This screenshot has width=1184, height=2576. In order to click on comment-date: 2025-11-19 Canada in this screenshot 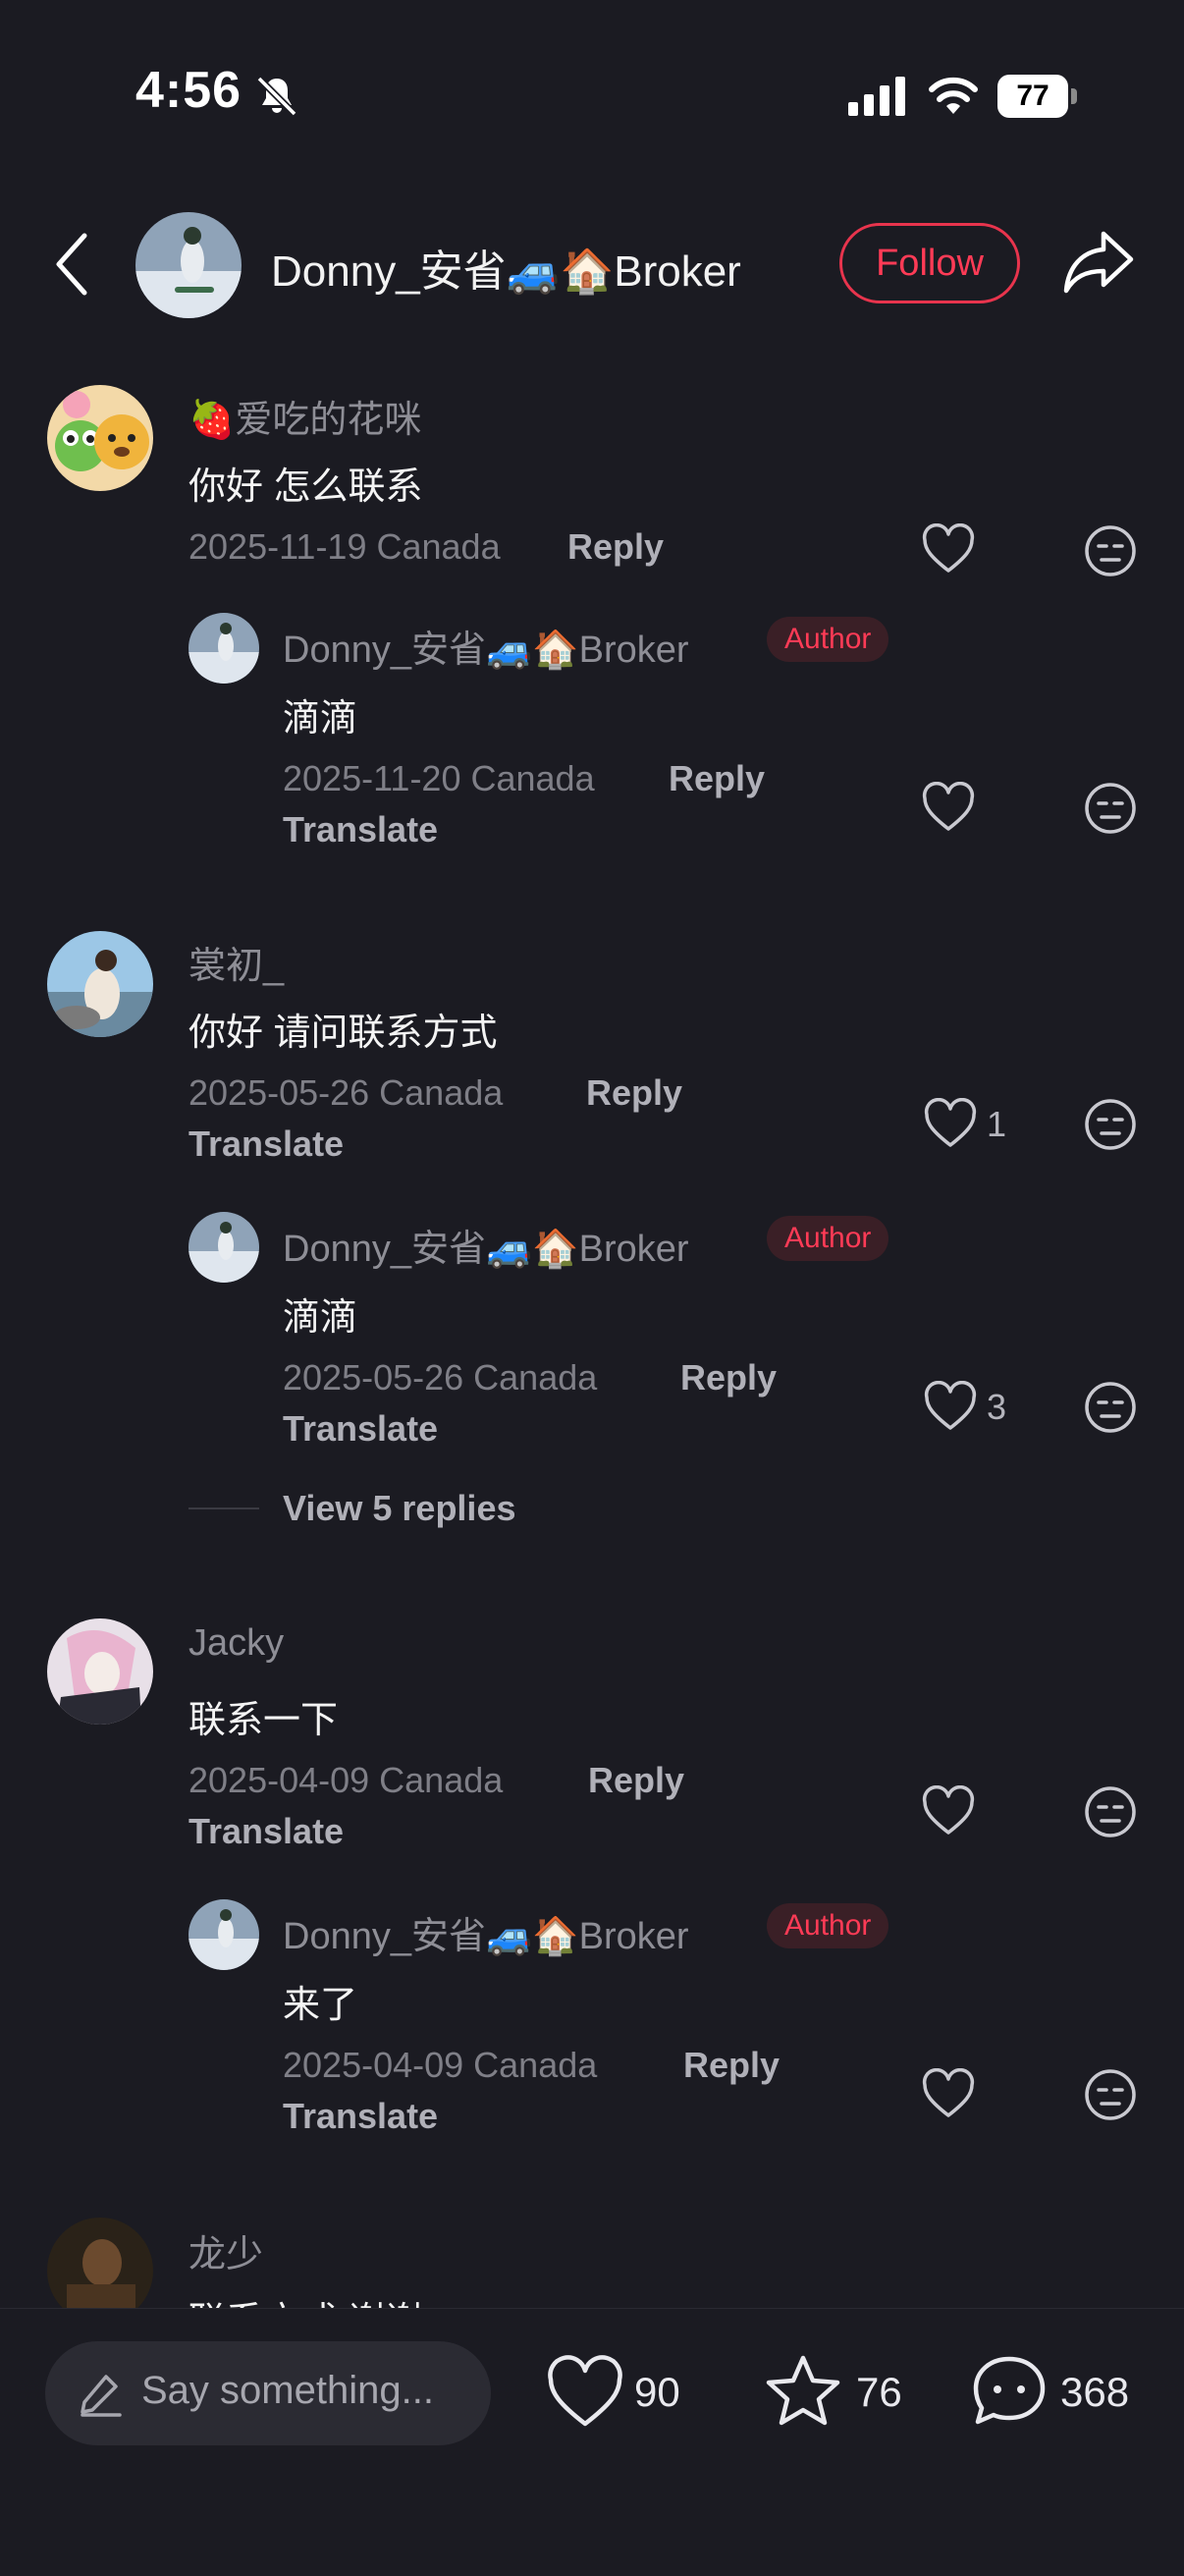, I will do `click(344, 547)`.